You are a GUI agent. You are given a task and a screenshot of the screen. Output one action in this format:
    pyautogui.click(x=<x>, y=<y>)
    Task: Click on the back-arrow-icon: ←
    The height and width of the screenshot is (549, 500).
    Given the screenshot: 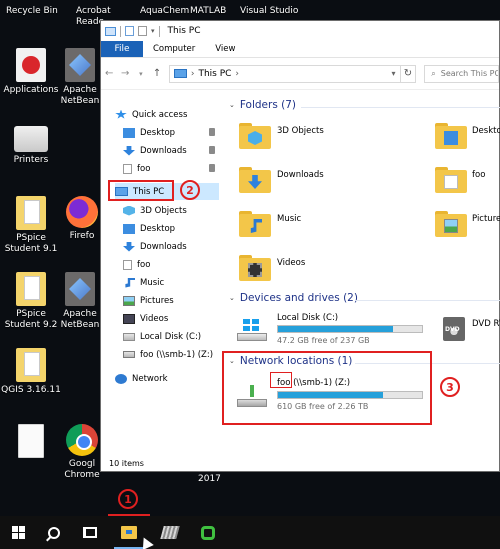 What is the action you would take?
    pyautogui.click(x=109, y=73)
    